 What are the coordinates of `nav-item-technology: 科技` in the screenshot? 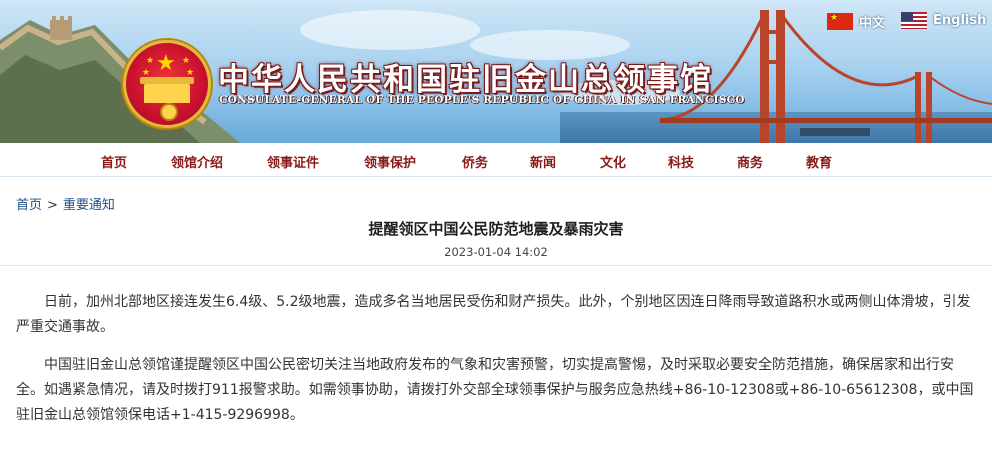 It's located at (681, 161).